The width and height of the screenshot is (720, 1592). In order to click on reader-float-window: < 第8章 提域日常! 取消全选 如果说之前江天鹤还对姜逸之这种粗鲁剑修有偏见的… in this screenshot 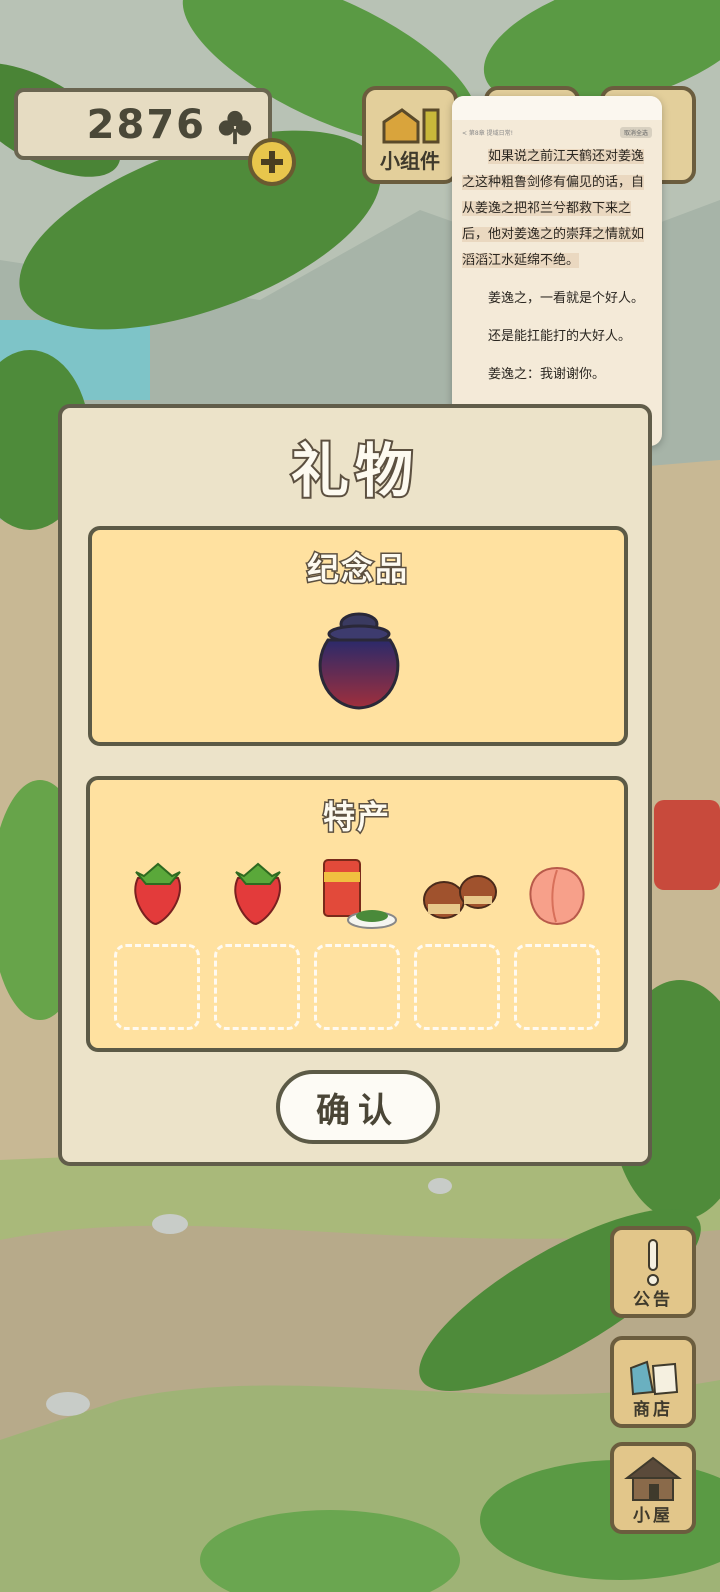, I will do `click(557, 271)`.